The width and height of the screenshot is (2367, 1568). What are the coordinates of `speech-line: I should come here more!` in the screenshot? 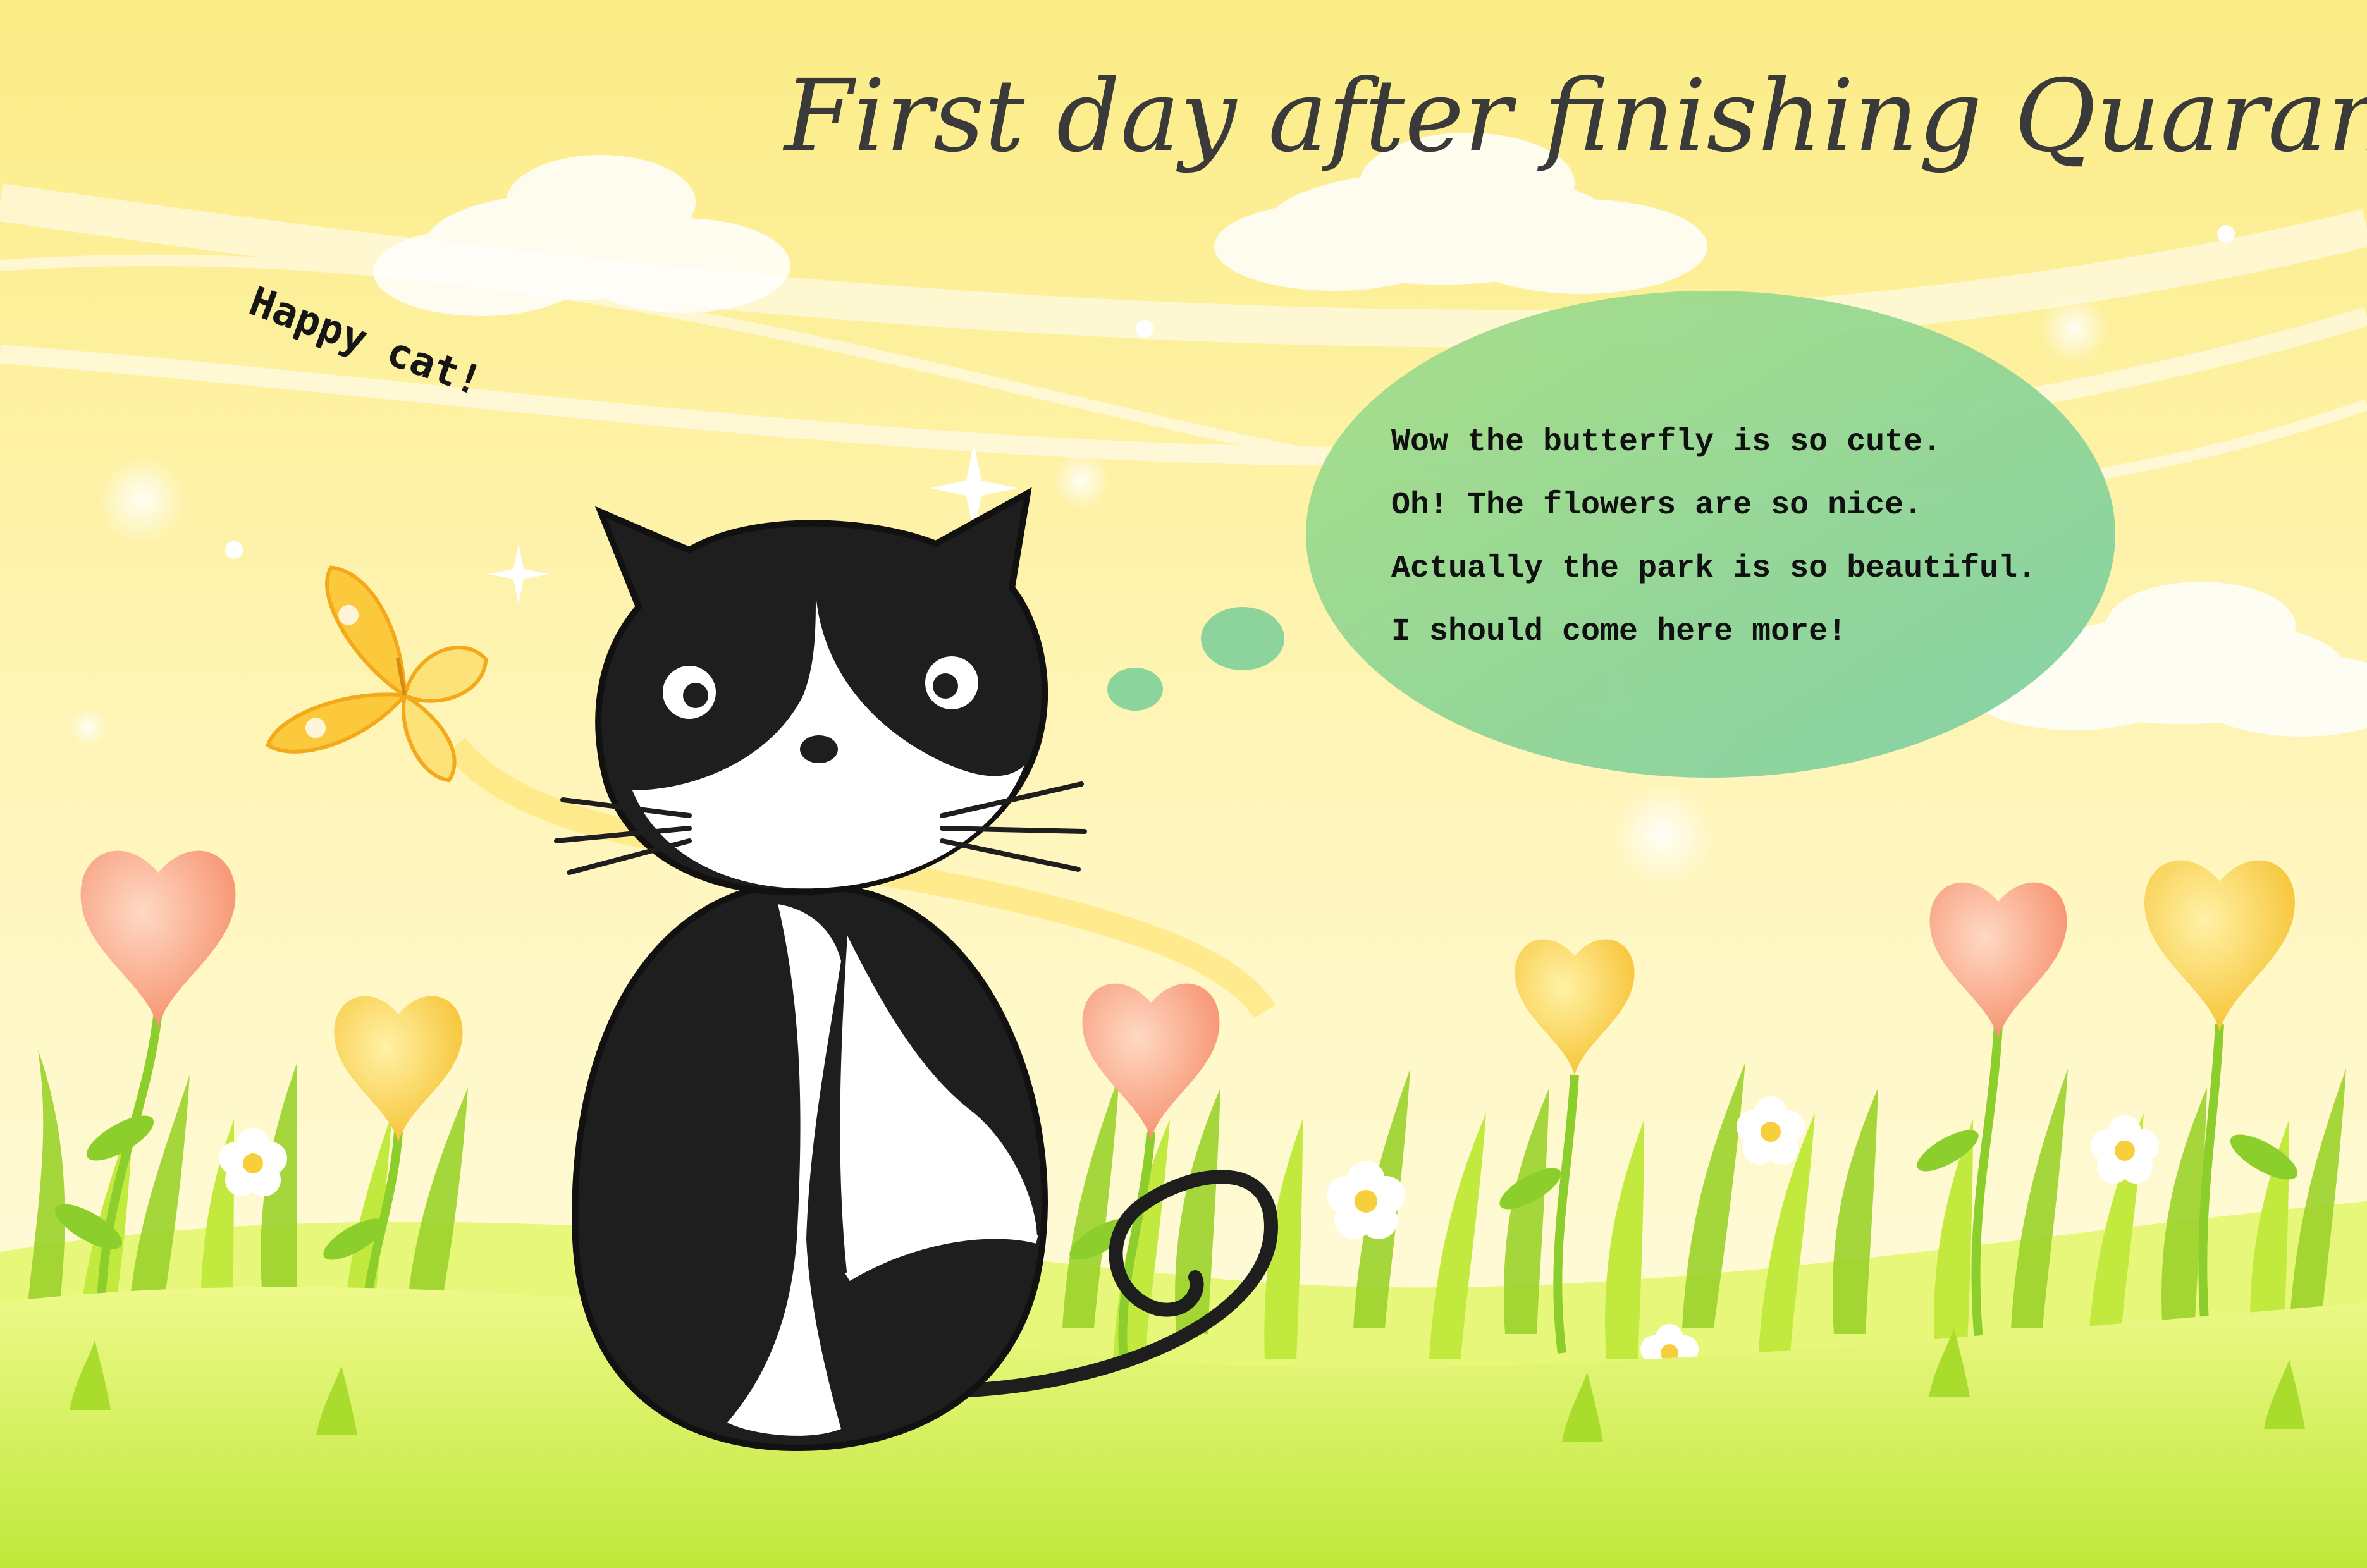 It's located at (1619, 632).